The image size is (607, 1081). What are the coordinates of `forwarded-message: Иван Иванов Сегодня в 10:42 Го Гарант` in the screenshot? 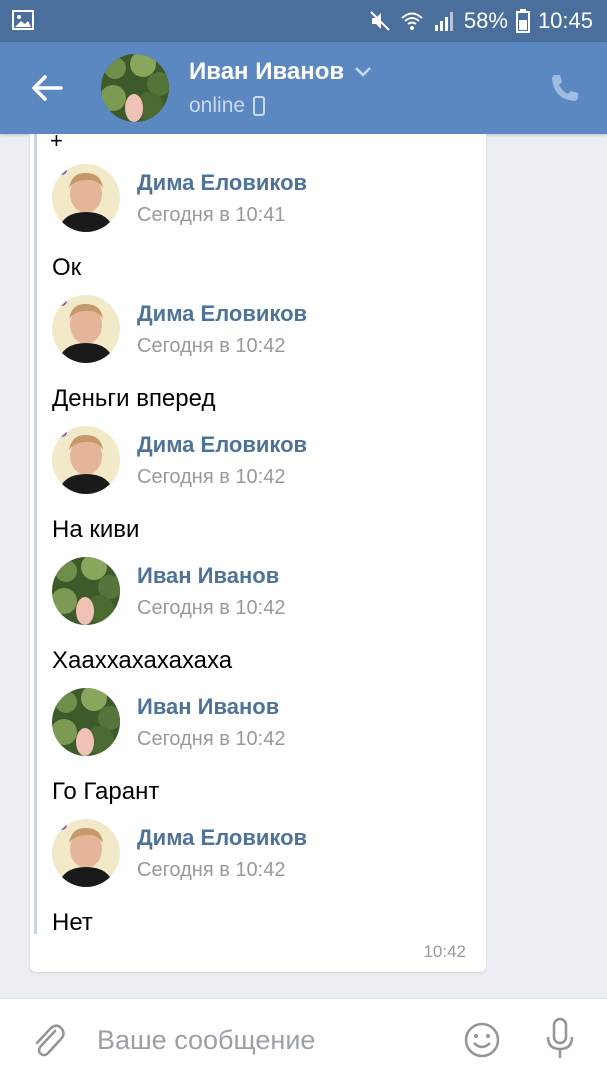 It's located at (262, 750).